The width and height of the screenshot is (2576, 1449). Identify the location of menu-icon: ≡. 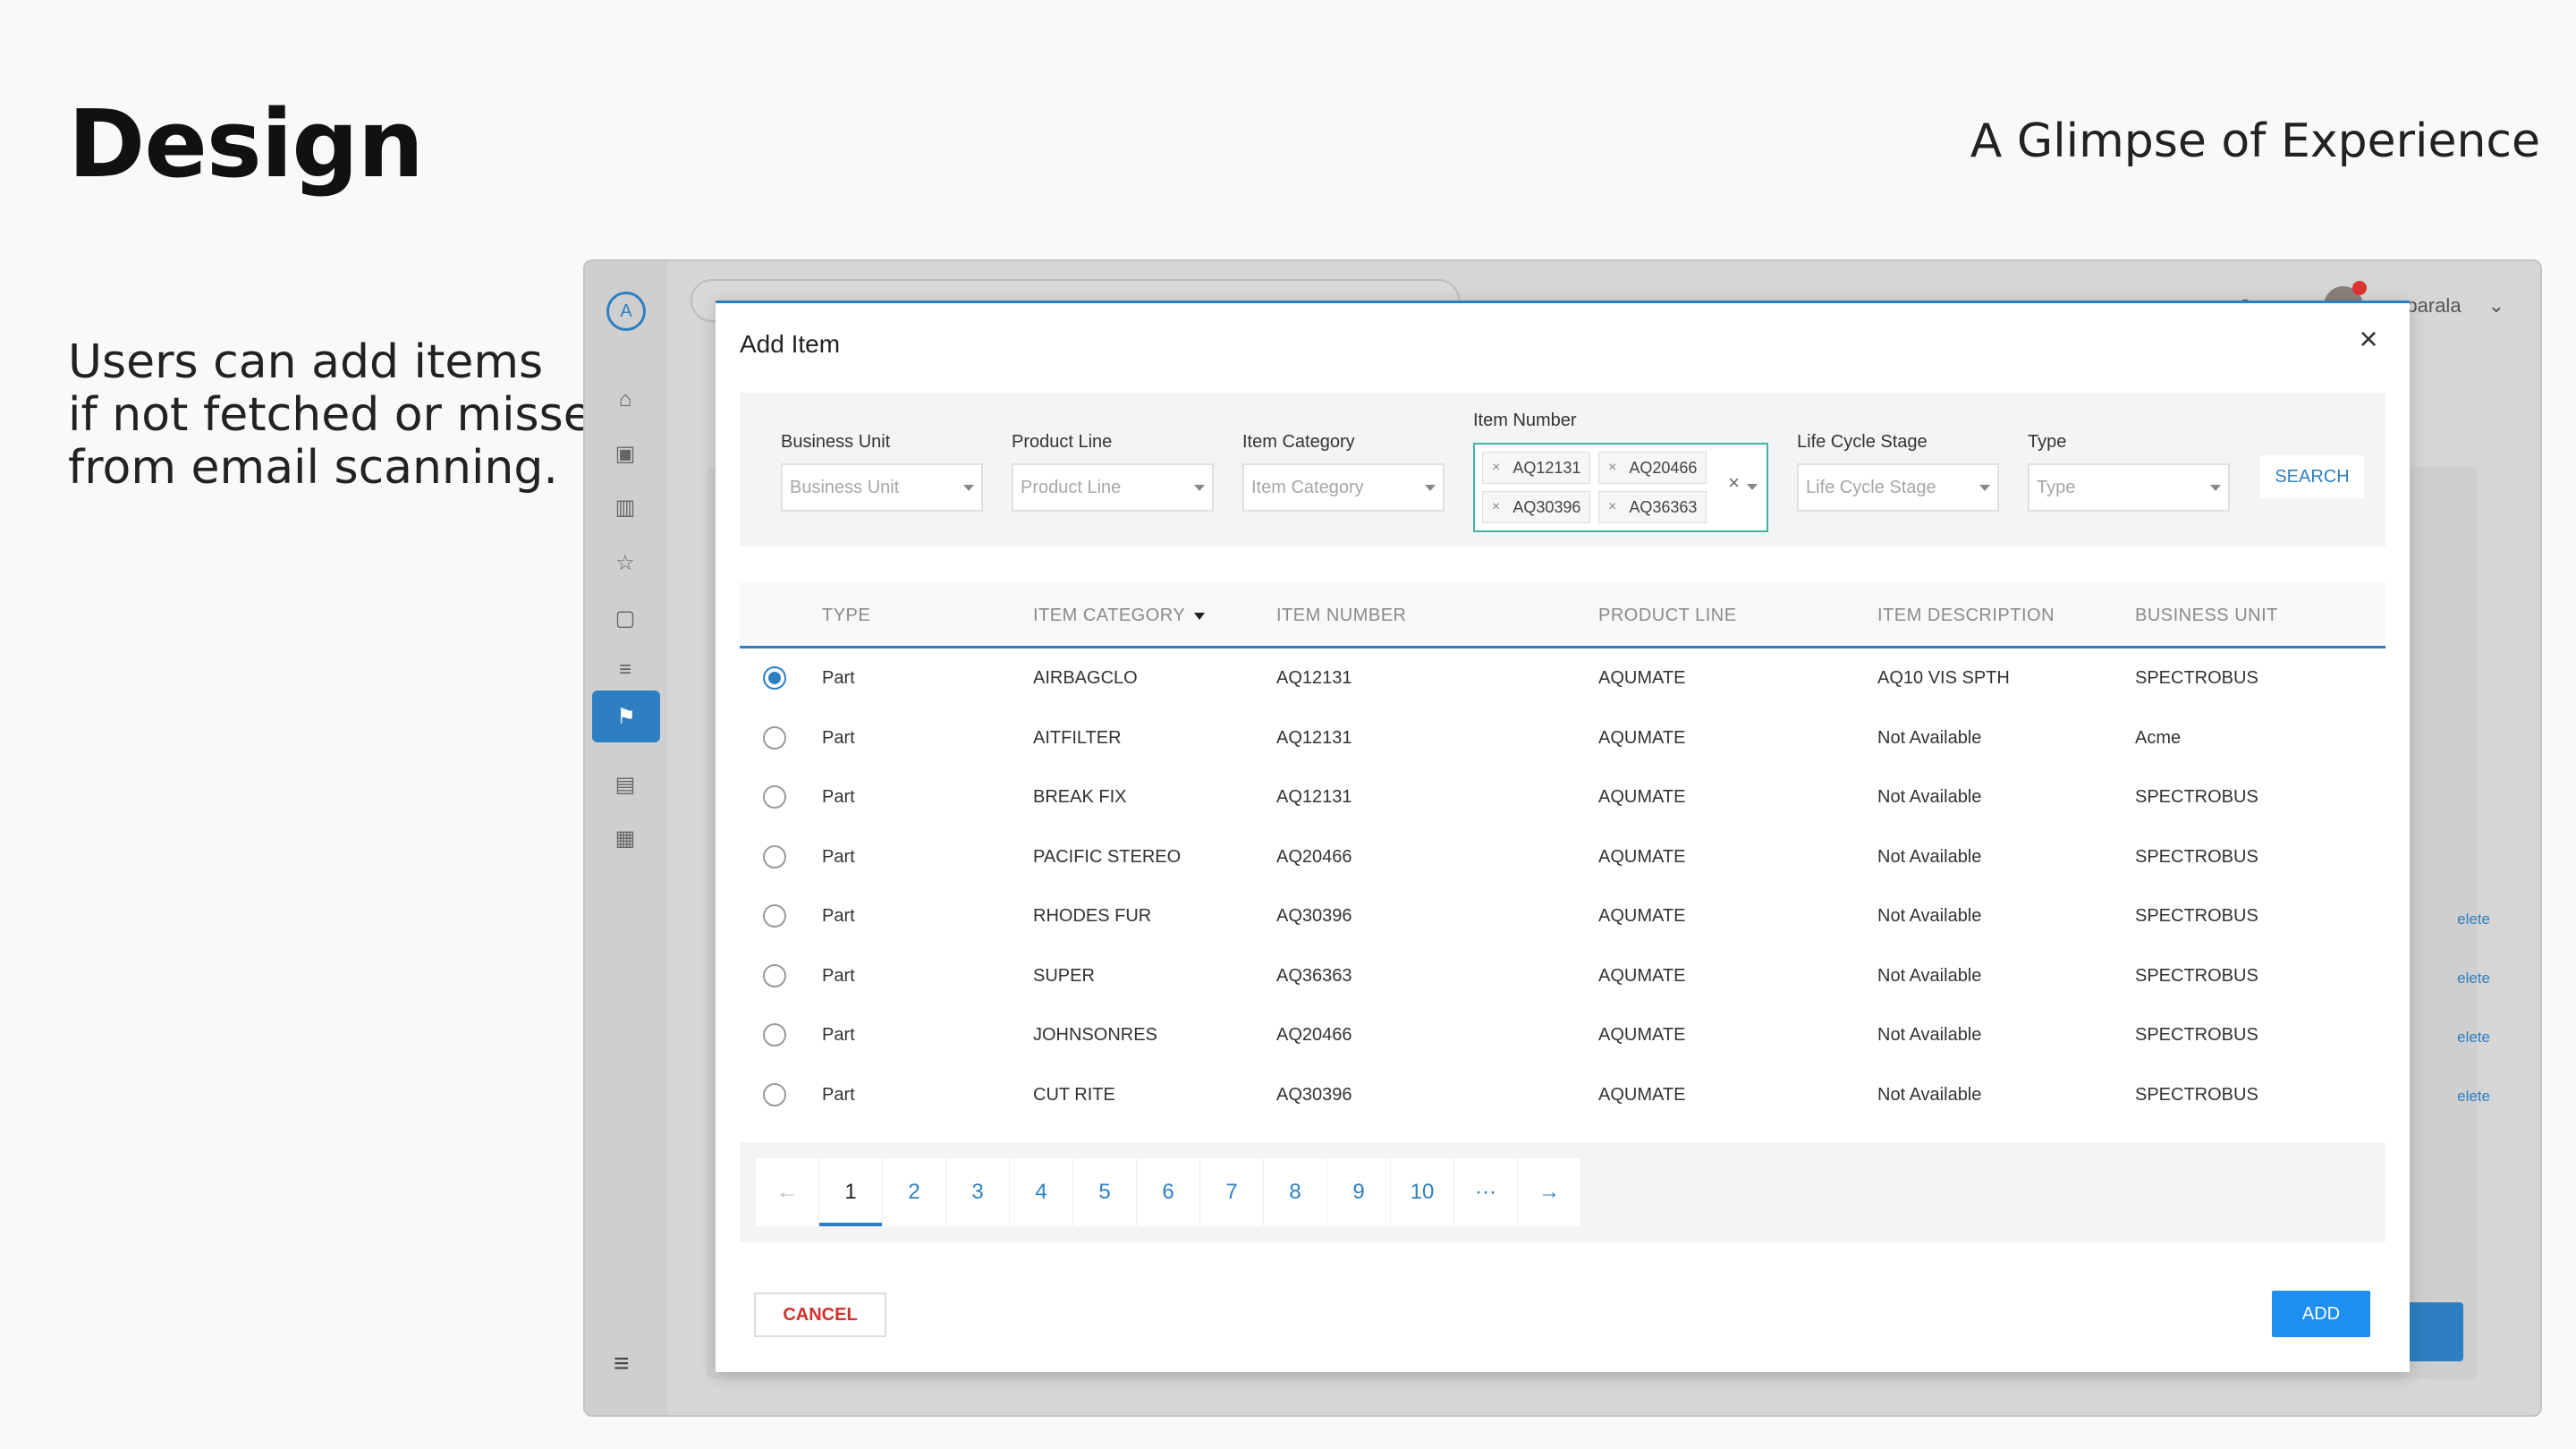
(622, 1364).